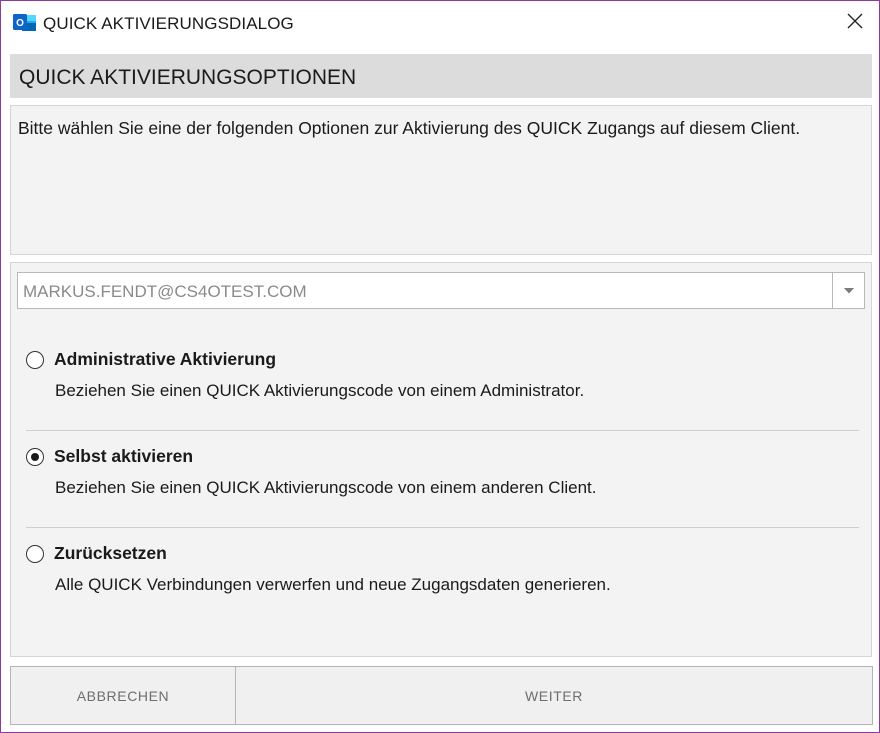 The height and width of the screenshot is (733, 880). I want to click on close-icon, so click(855, 23).